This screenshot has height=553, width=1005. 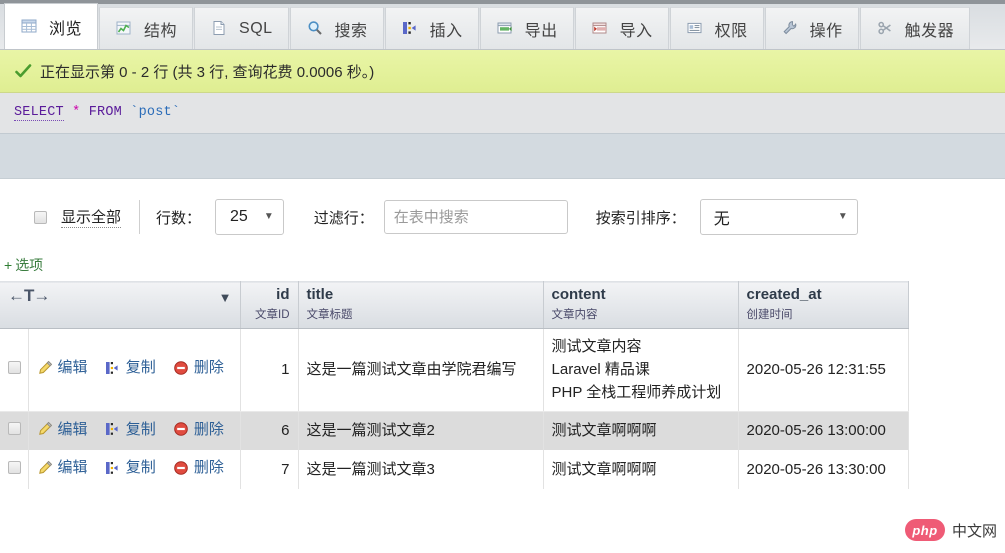 What do you see at coordinates (91, 217) in the screenshot?
I see `show-all-label: 显示全部` at bounding box center [91, 217].